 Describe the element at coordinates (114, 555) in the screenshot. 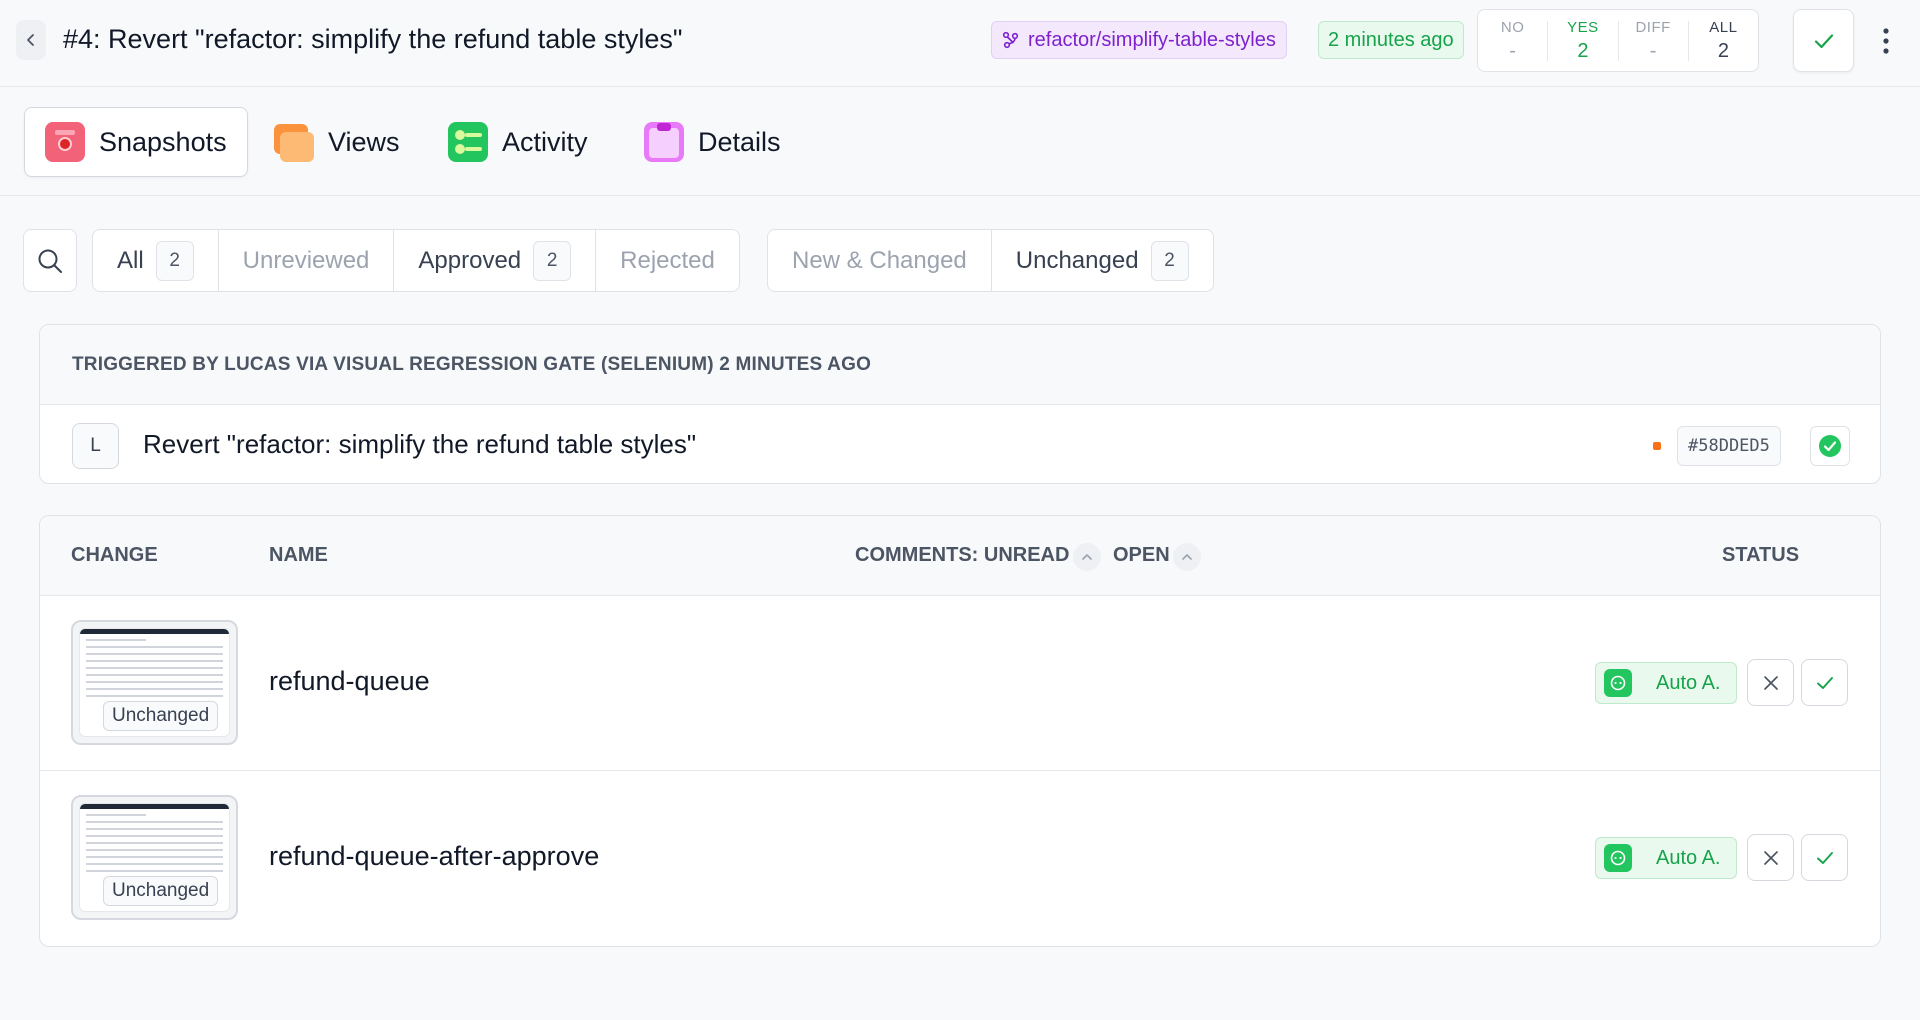

I see `column-change: CHANGE` at that location.